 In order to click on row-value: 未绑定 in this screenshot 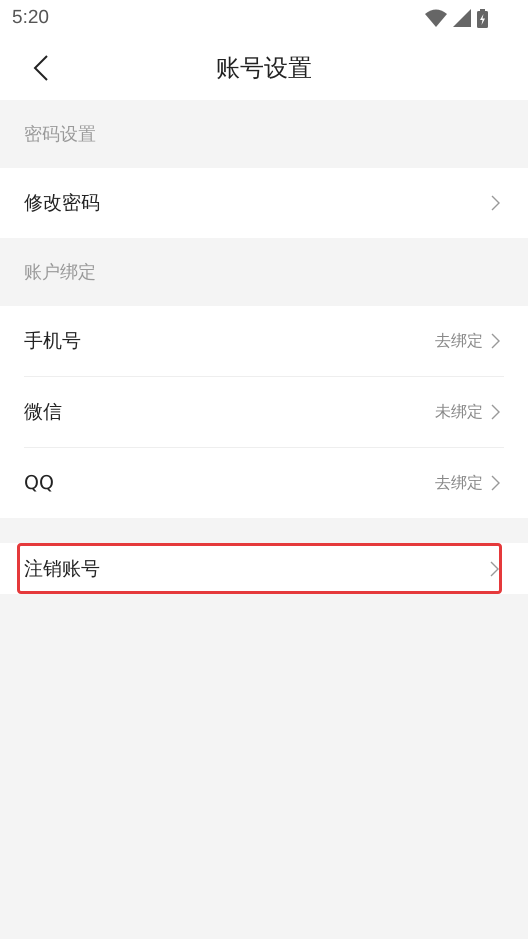, I will do `click(459, 412)`.